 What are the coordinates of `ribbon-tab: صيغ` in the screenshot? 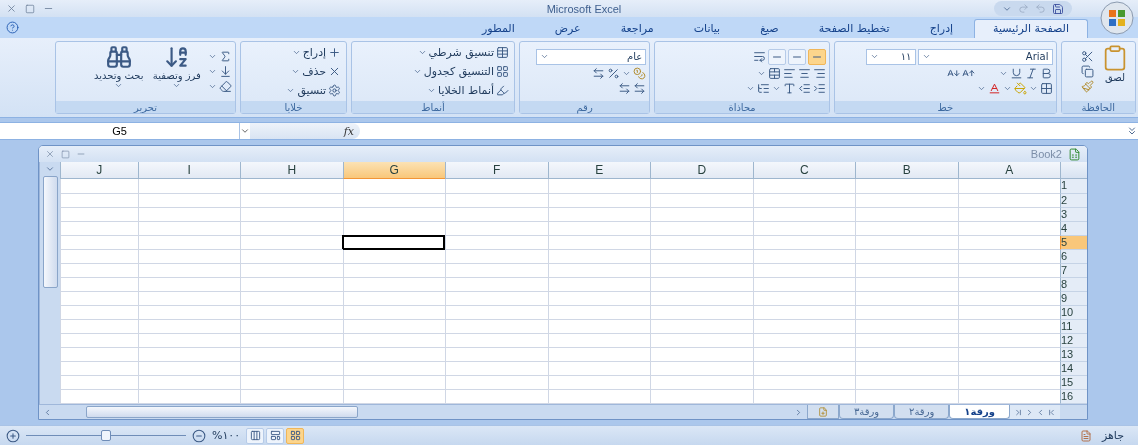 It's located at (769, 28).